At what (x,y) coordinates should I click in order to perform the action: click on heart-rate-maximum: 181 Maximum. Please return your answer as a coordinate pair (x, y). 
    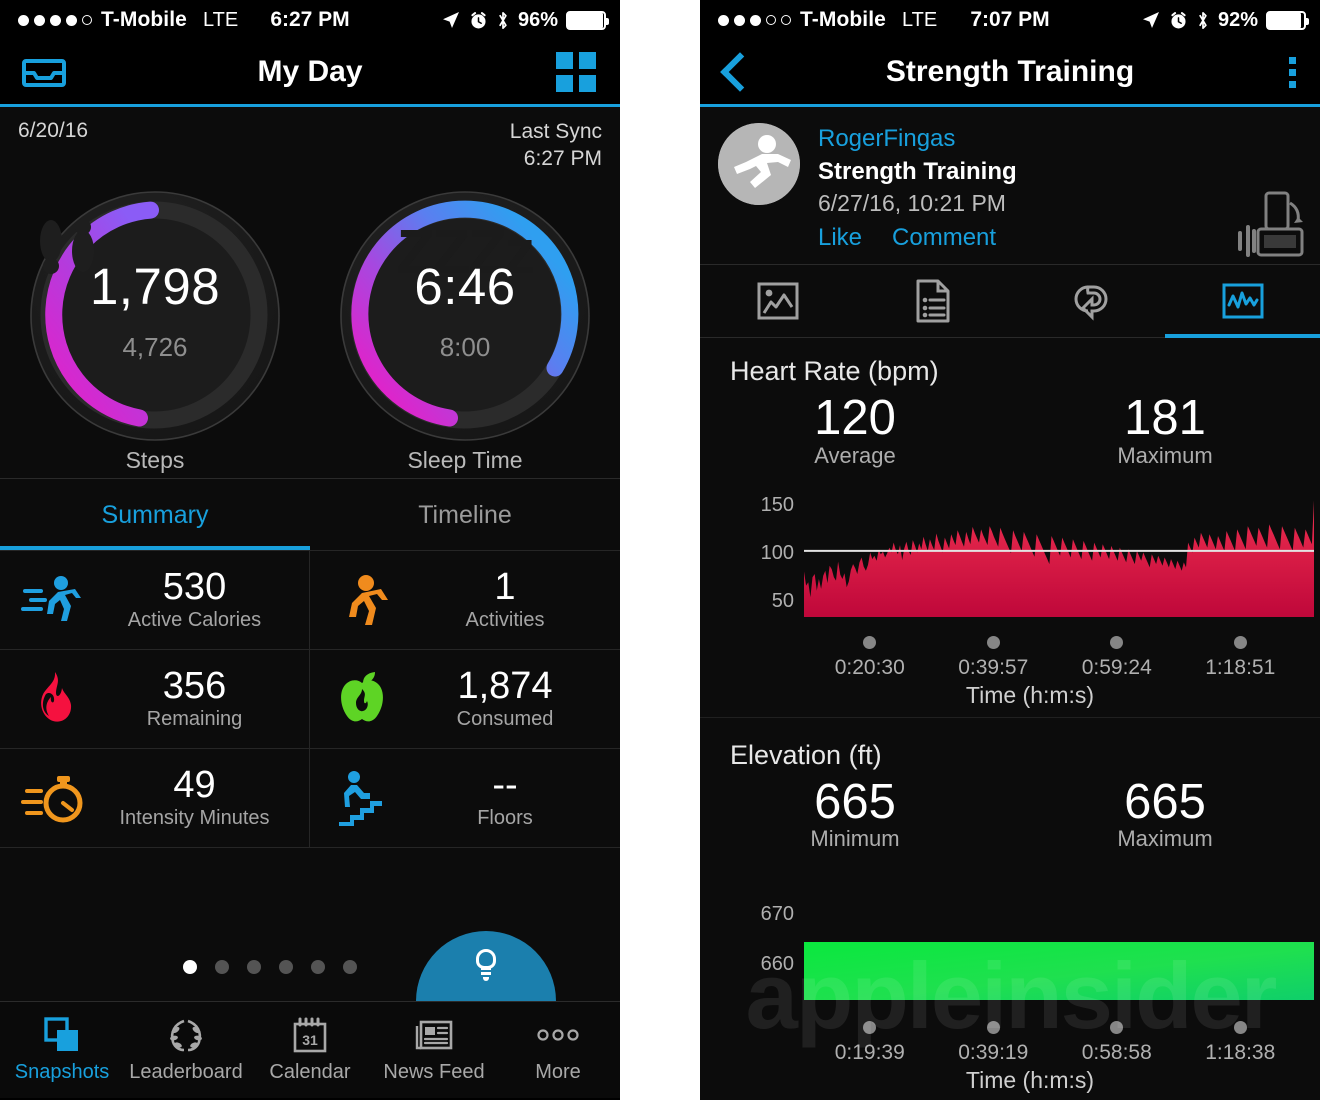
    Looking at the image, I should click on (1165, 429).